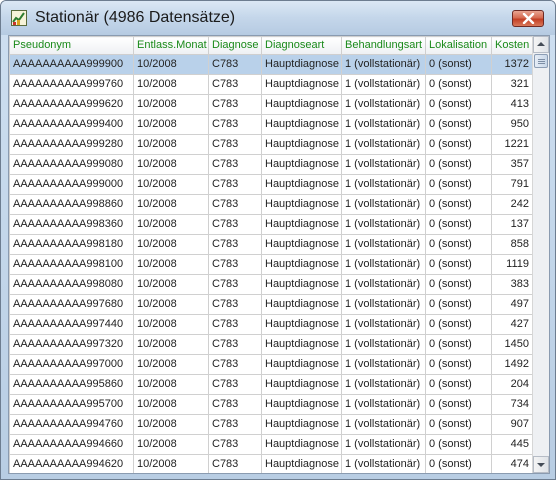 Image resolution: width=556 pixels, height=480 pixels. What do you see at coordinates (512, 444) in the screenshot?
I see `cell-kosten: 445` at bounding box center [512, 444].